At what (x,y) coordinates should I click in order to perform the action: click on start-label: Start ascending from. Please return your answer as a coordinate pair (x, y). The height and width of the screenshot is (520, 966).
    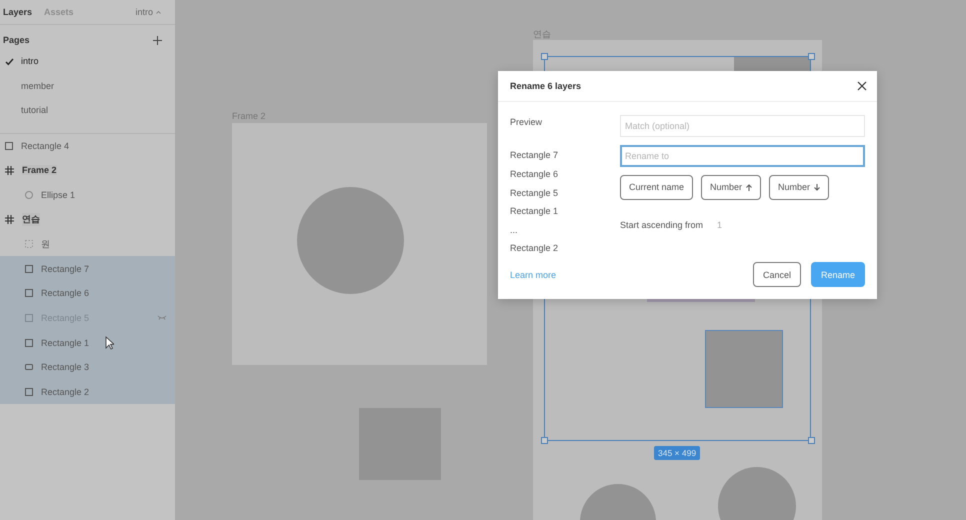
    Looking at the image, I should click on (662, 225).